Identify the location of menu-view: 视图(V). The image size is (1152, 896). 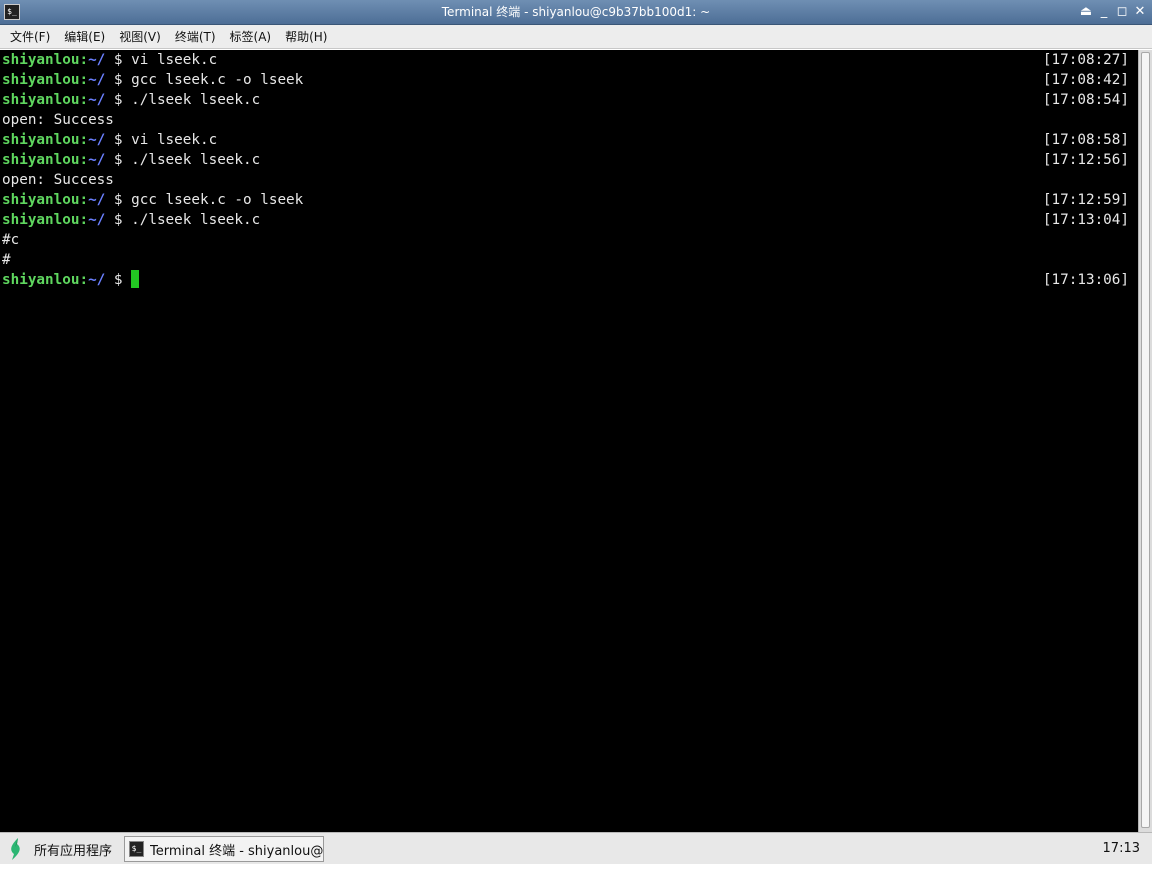
(140, 37).